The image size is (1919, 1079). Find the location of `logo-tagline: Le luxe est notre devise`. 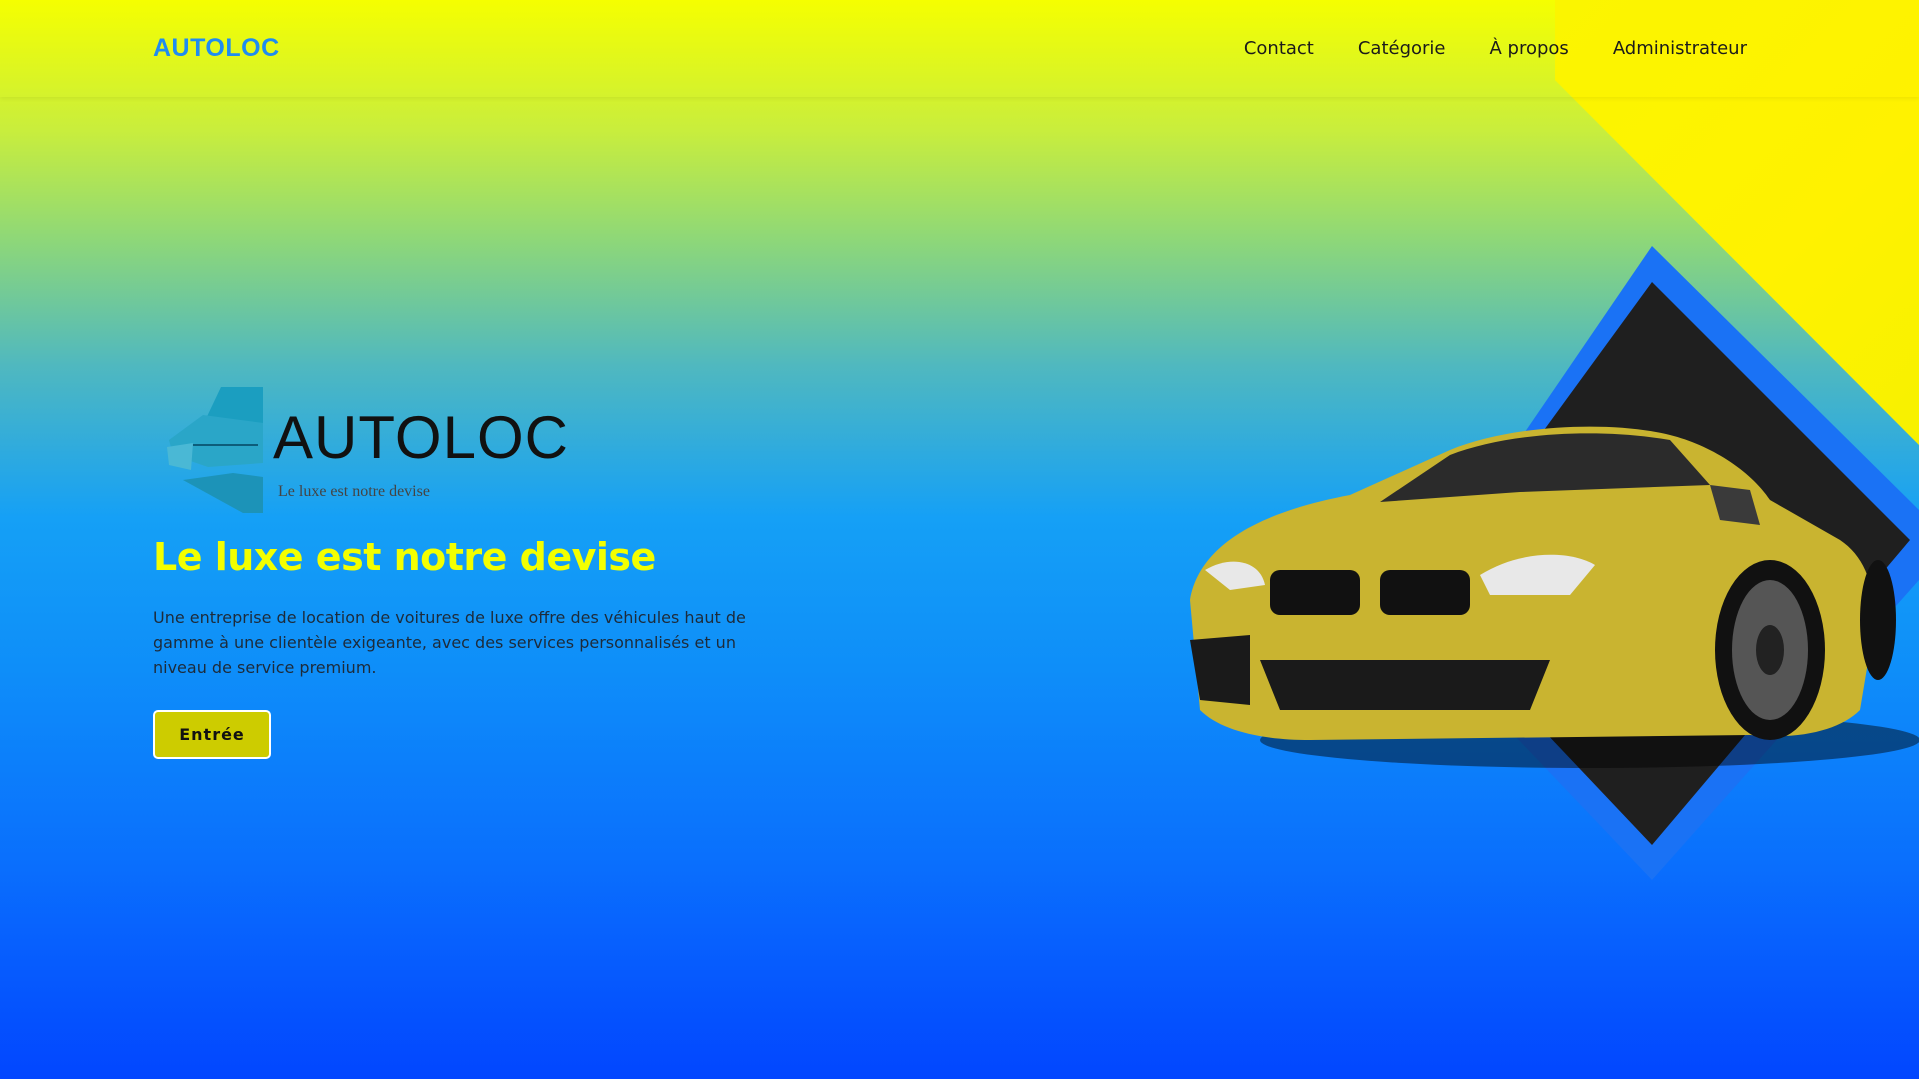

logo-tagline: Le luxe est notre devise is located at coordinates (354, 491).